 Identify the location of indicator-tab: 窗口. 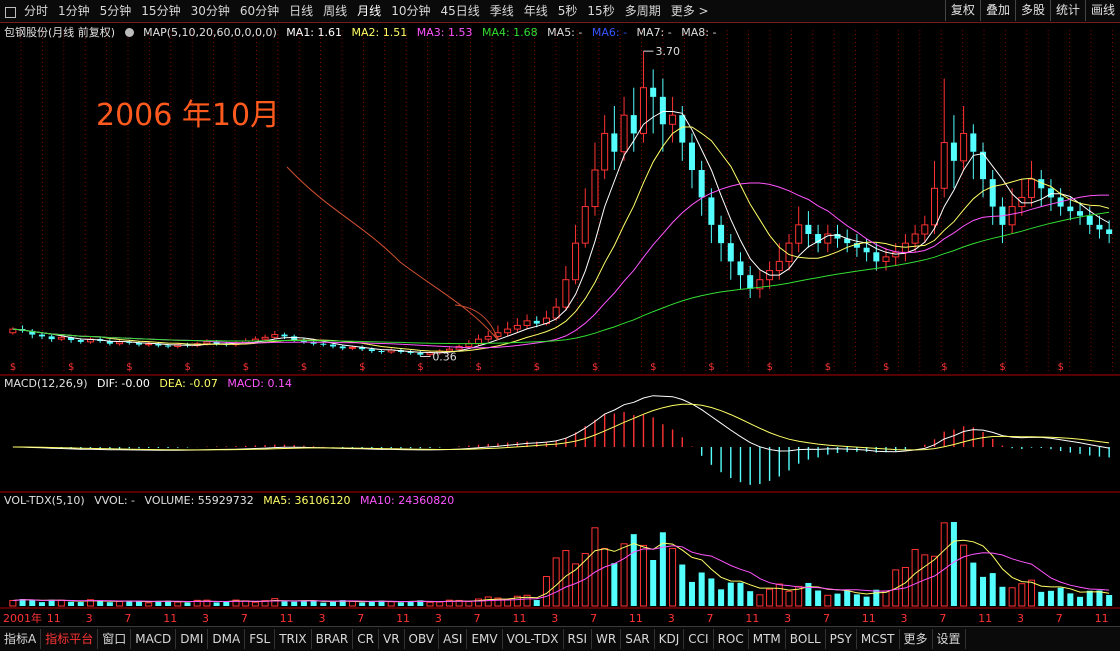
(115, 639).